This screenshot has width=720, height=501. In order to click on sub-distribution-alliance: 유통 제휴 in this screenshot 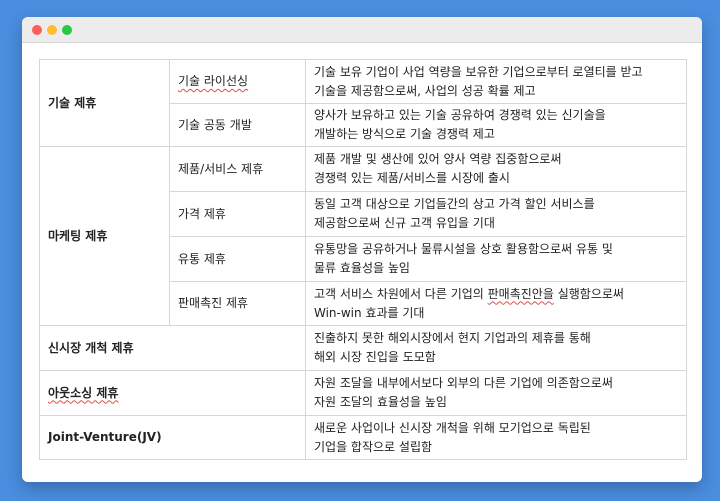, I will do `click(237, 259)`.